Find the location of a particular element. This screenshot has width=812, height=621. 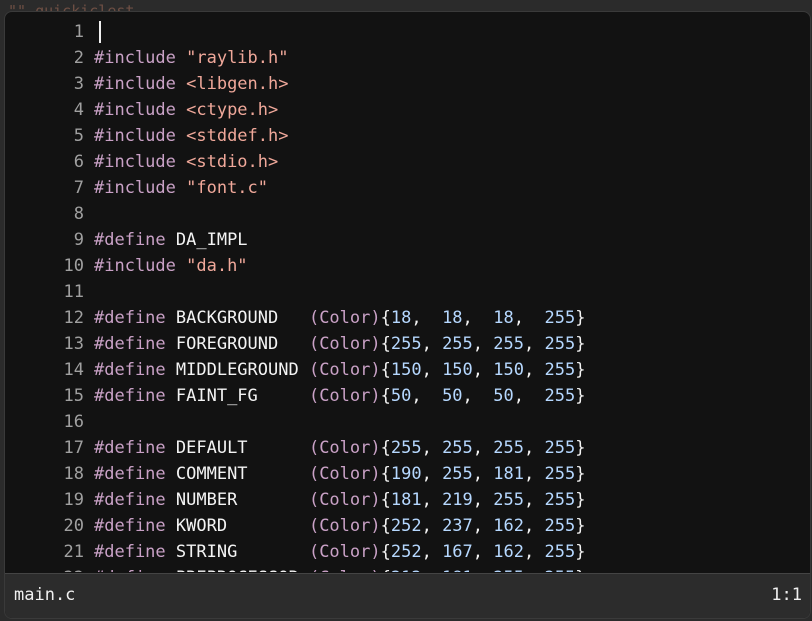

line-number: 12 is located at coordinates (73, 318).